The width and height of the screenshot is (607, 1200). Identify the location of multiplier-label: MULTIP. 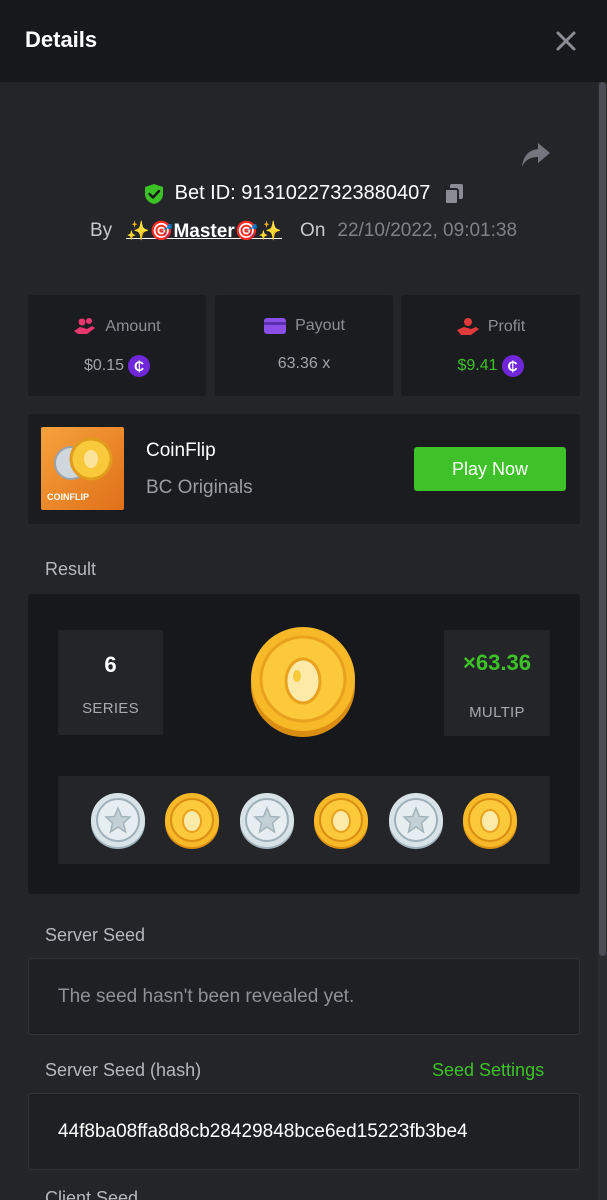
(497, 712).